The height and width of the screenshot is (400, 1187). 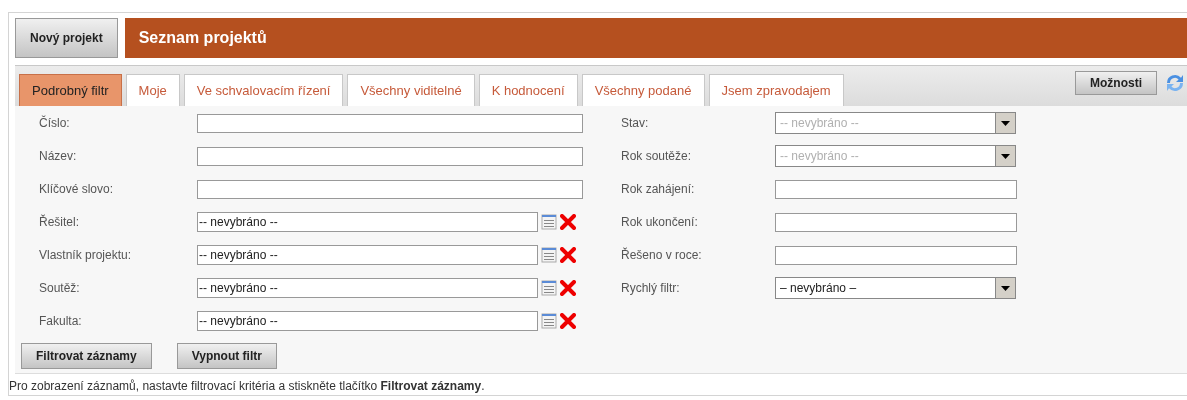 I want to click on tab: Podrobný filtr, so click(x=70, y=90).